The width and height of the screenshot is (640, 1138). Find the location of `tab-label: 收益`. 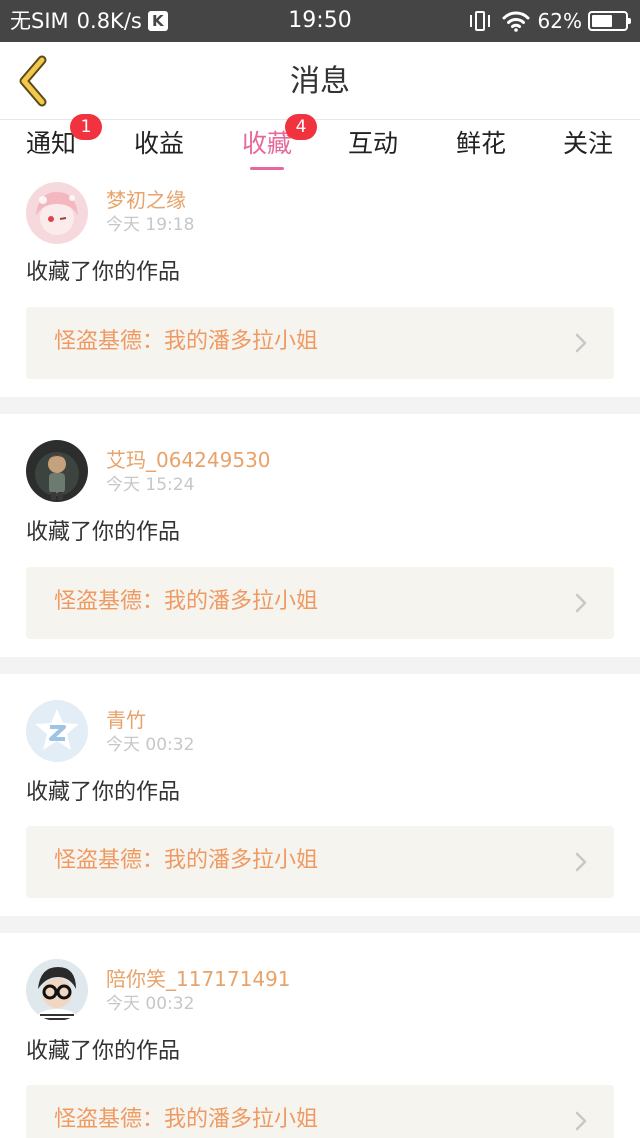

tab-label: 收益 is located at coordinates (159, 143).